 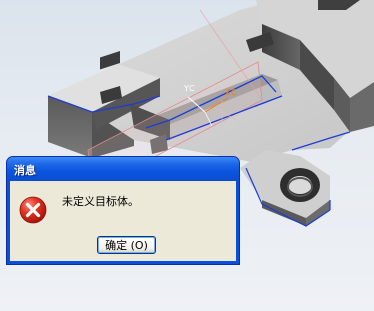 I want to click on error-icon, so click(x=33, y=210).